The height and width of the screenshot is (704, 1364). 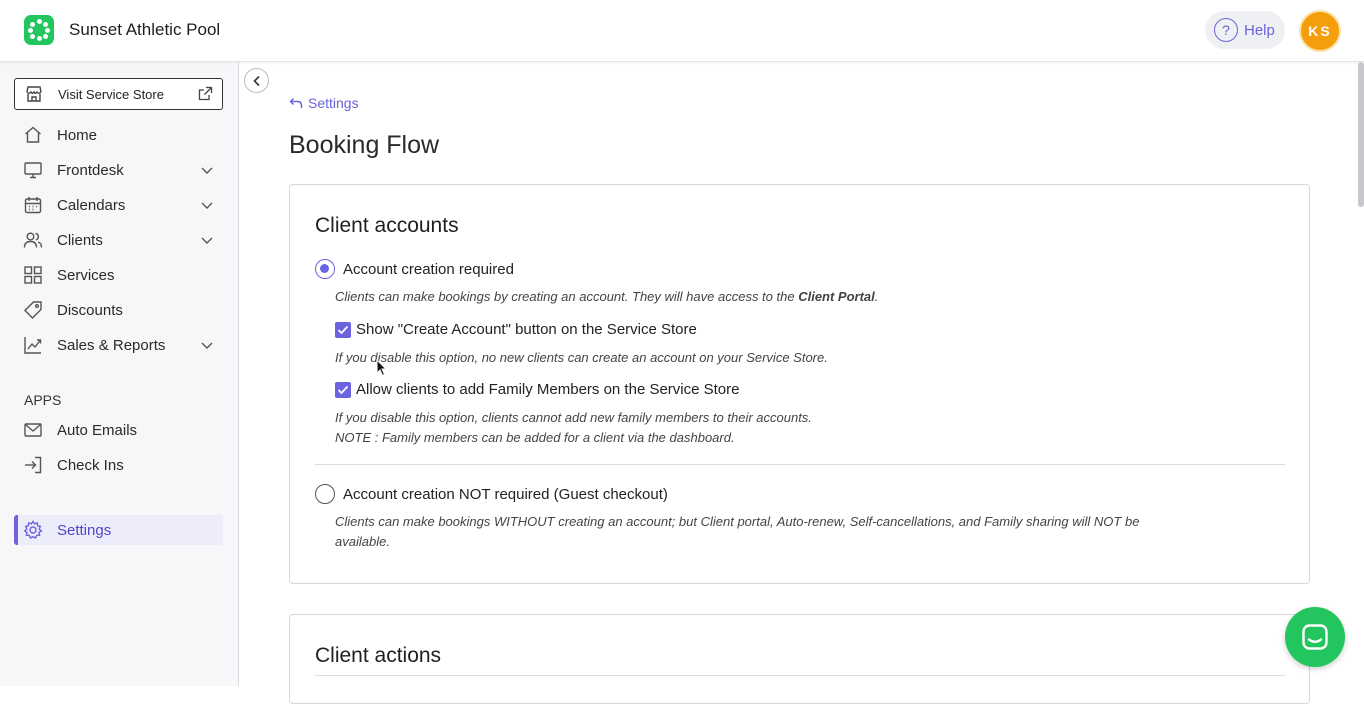 What do you see at coordinates (296, 103) in the screenshot?
I see `back-arrow-icon` at bounding box center [296, 103].